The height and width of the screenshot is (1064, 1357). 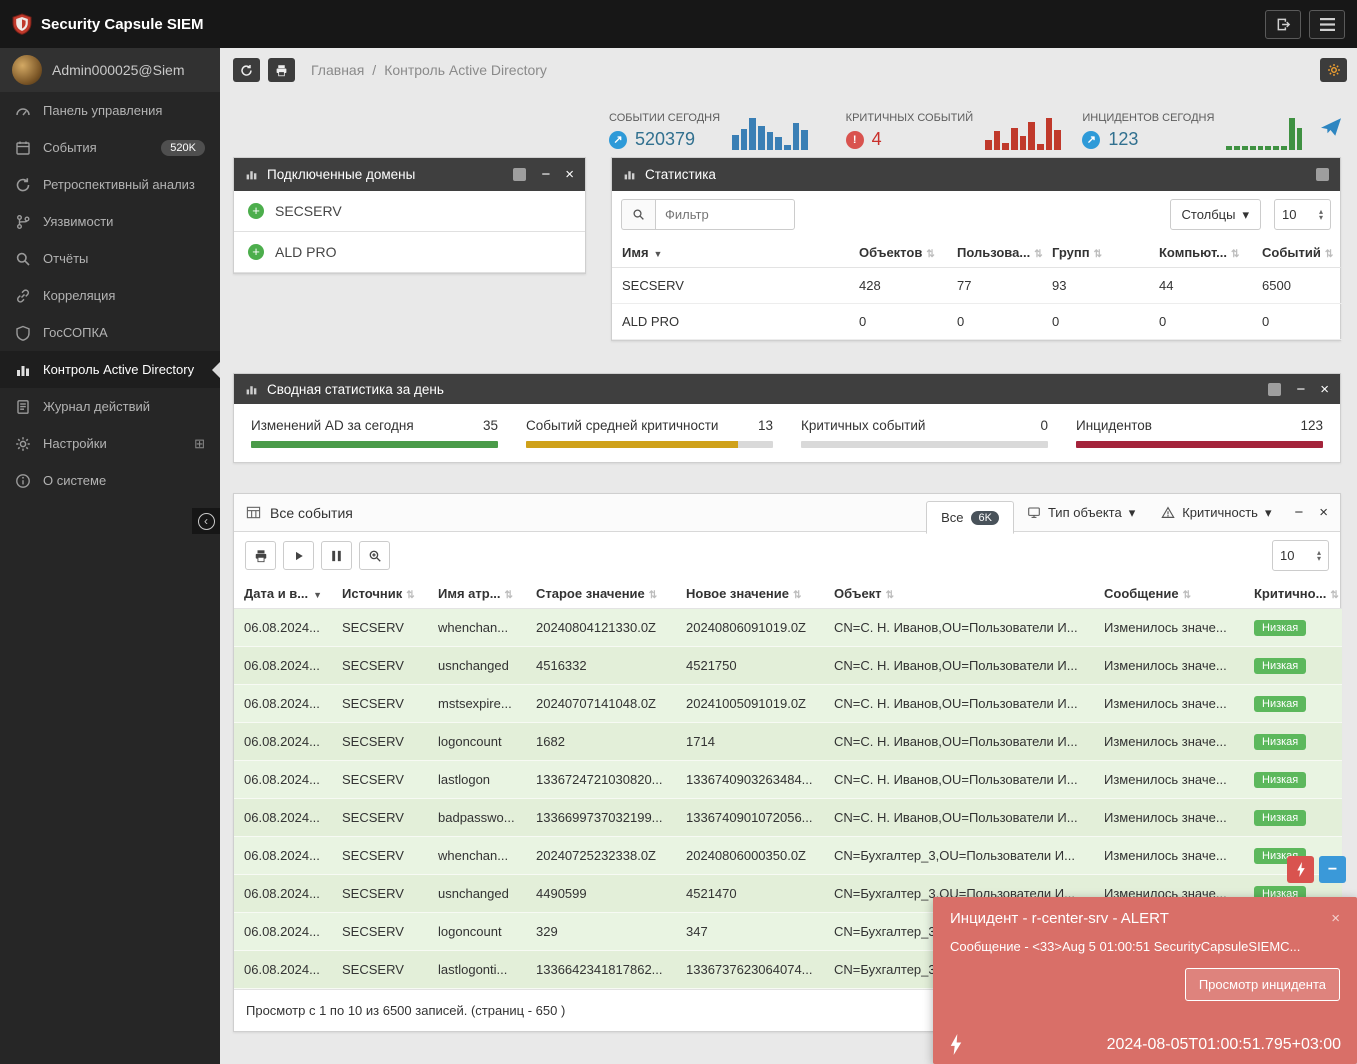 What do you see at coordinates (977, 285) in the screenshot?
I see `stats-row: SECSERV 428 77 93 44 6500` at bounding box center [977, 285].